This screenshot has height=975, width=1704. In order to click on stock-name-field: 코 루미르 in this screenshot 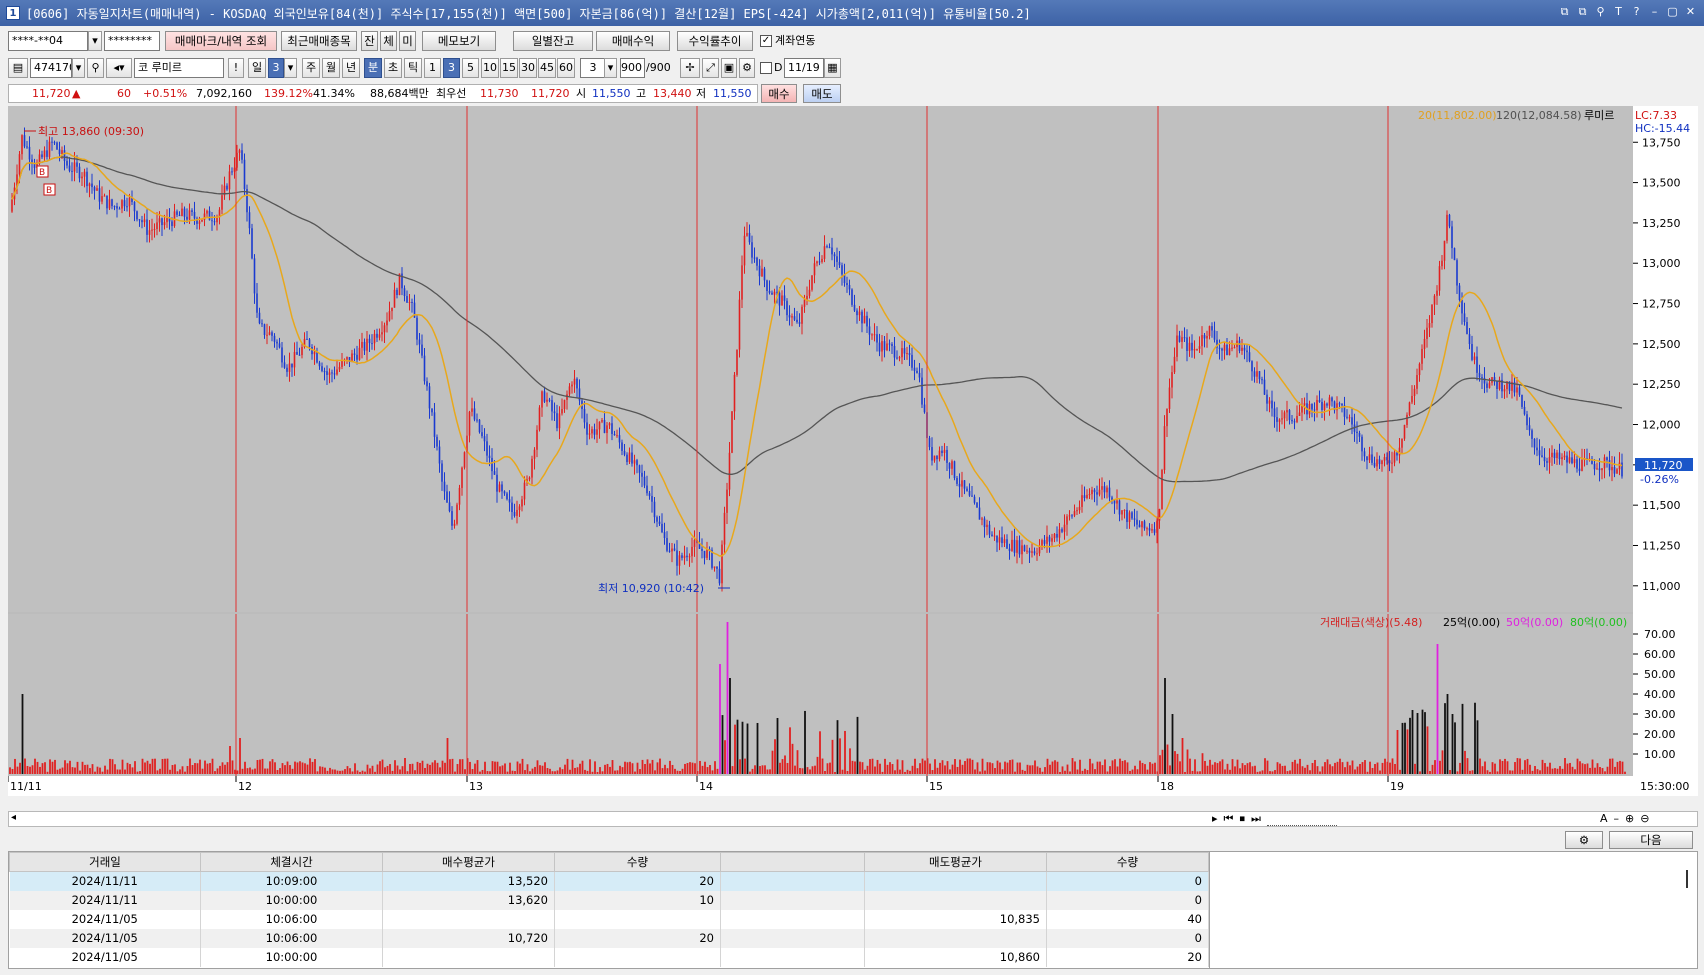, I will do `click(179, 68)`.